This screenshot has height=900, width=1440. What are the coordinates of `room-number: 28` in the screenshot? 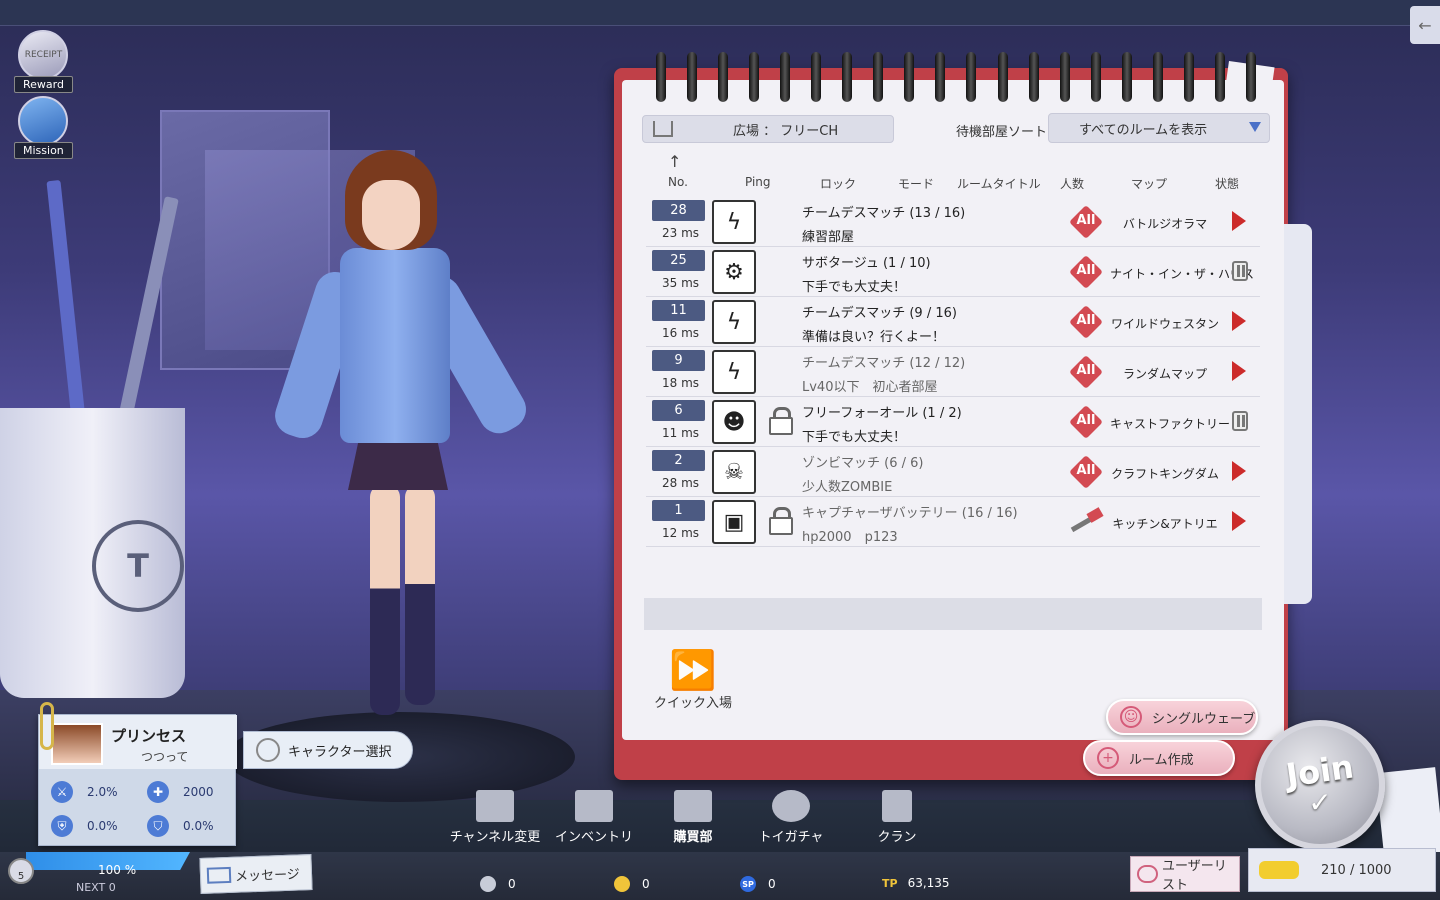 It's located at (678, 210).